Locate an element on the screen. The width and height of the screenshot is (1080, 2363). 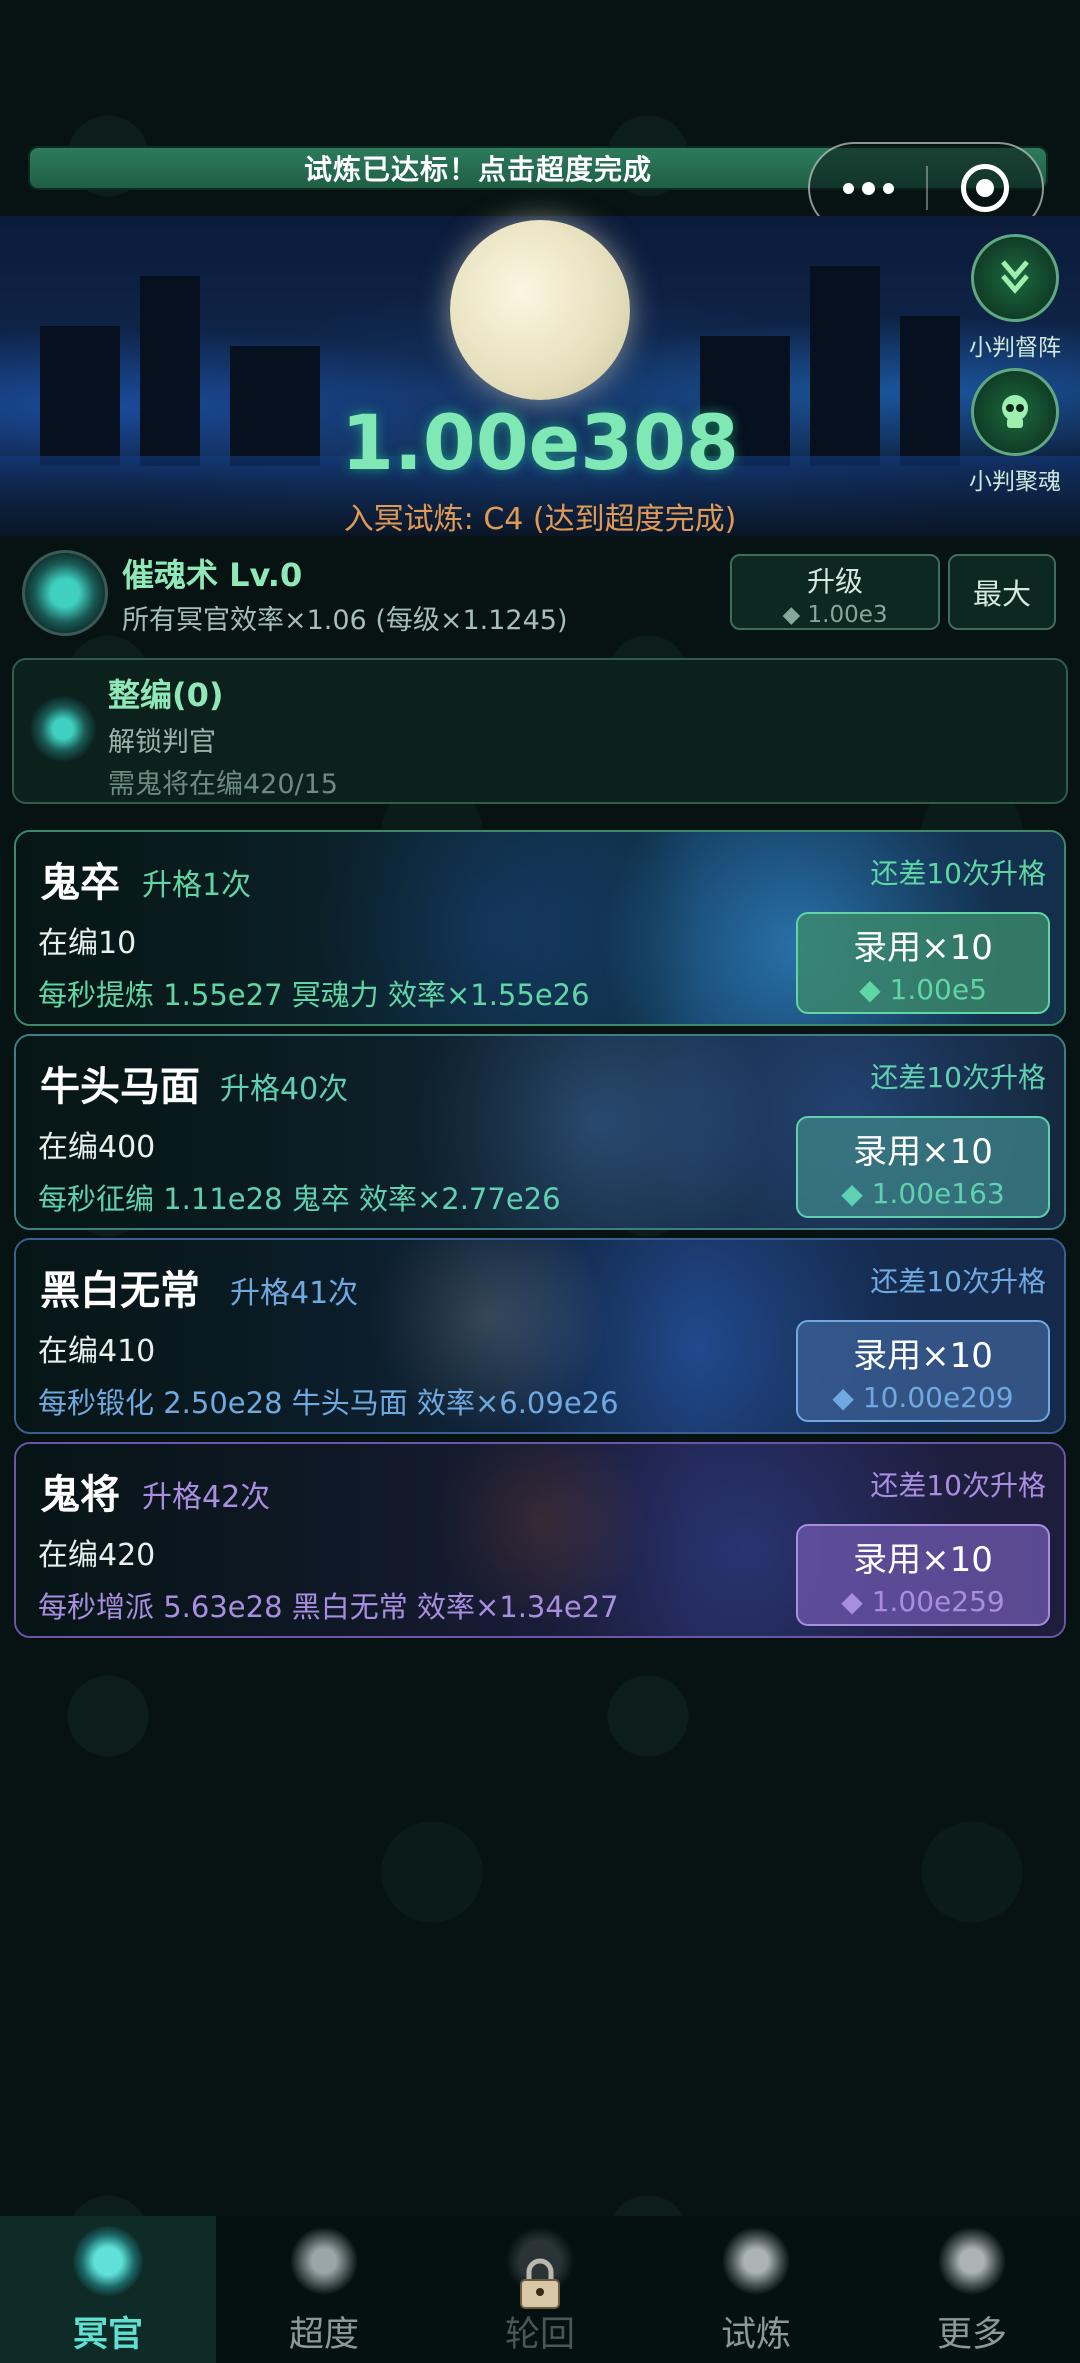
tab-reincarnation: 轮回 is located at coordinates (540, 2289).